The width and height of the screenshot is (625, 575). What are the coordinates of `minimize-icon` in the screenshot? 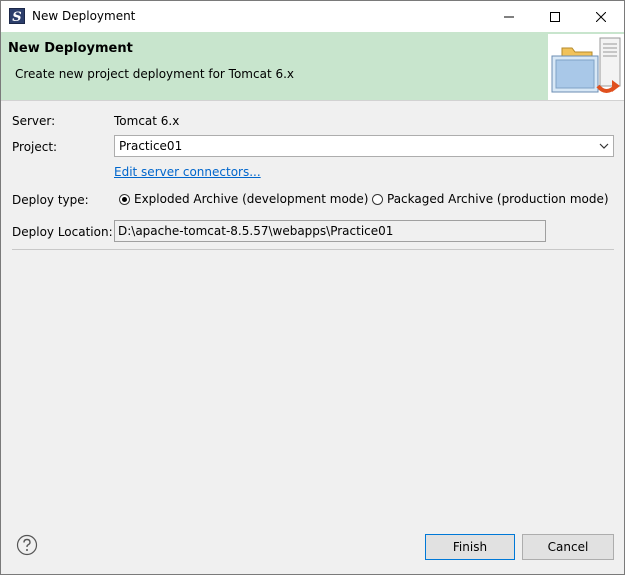 It's located at (509, 16).